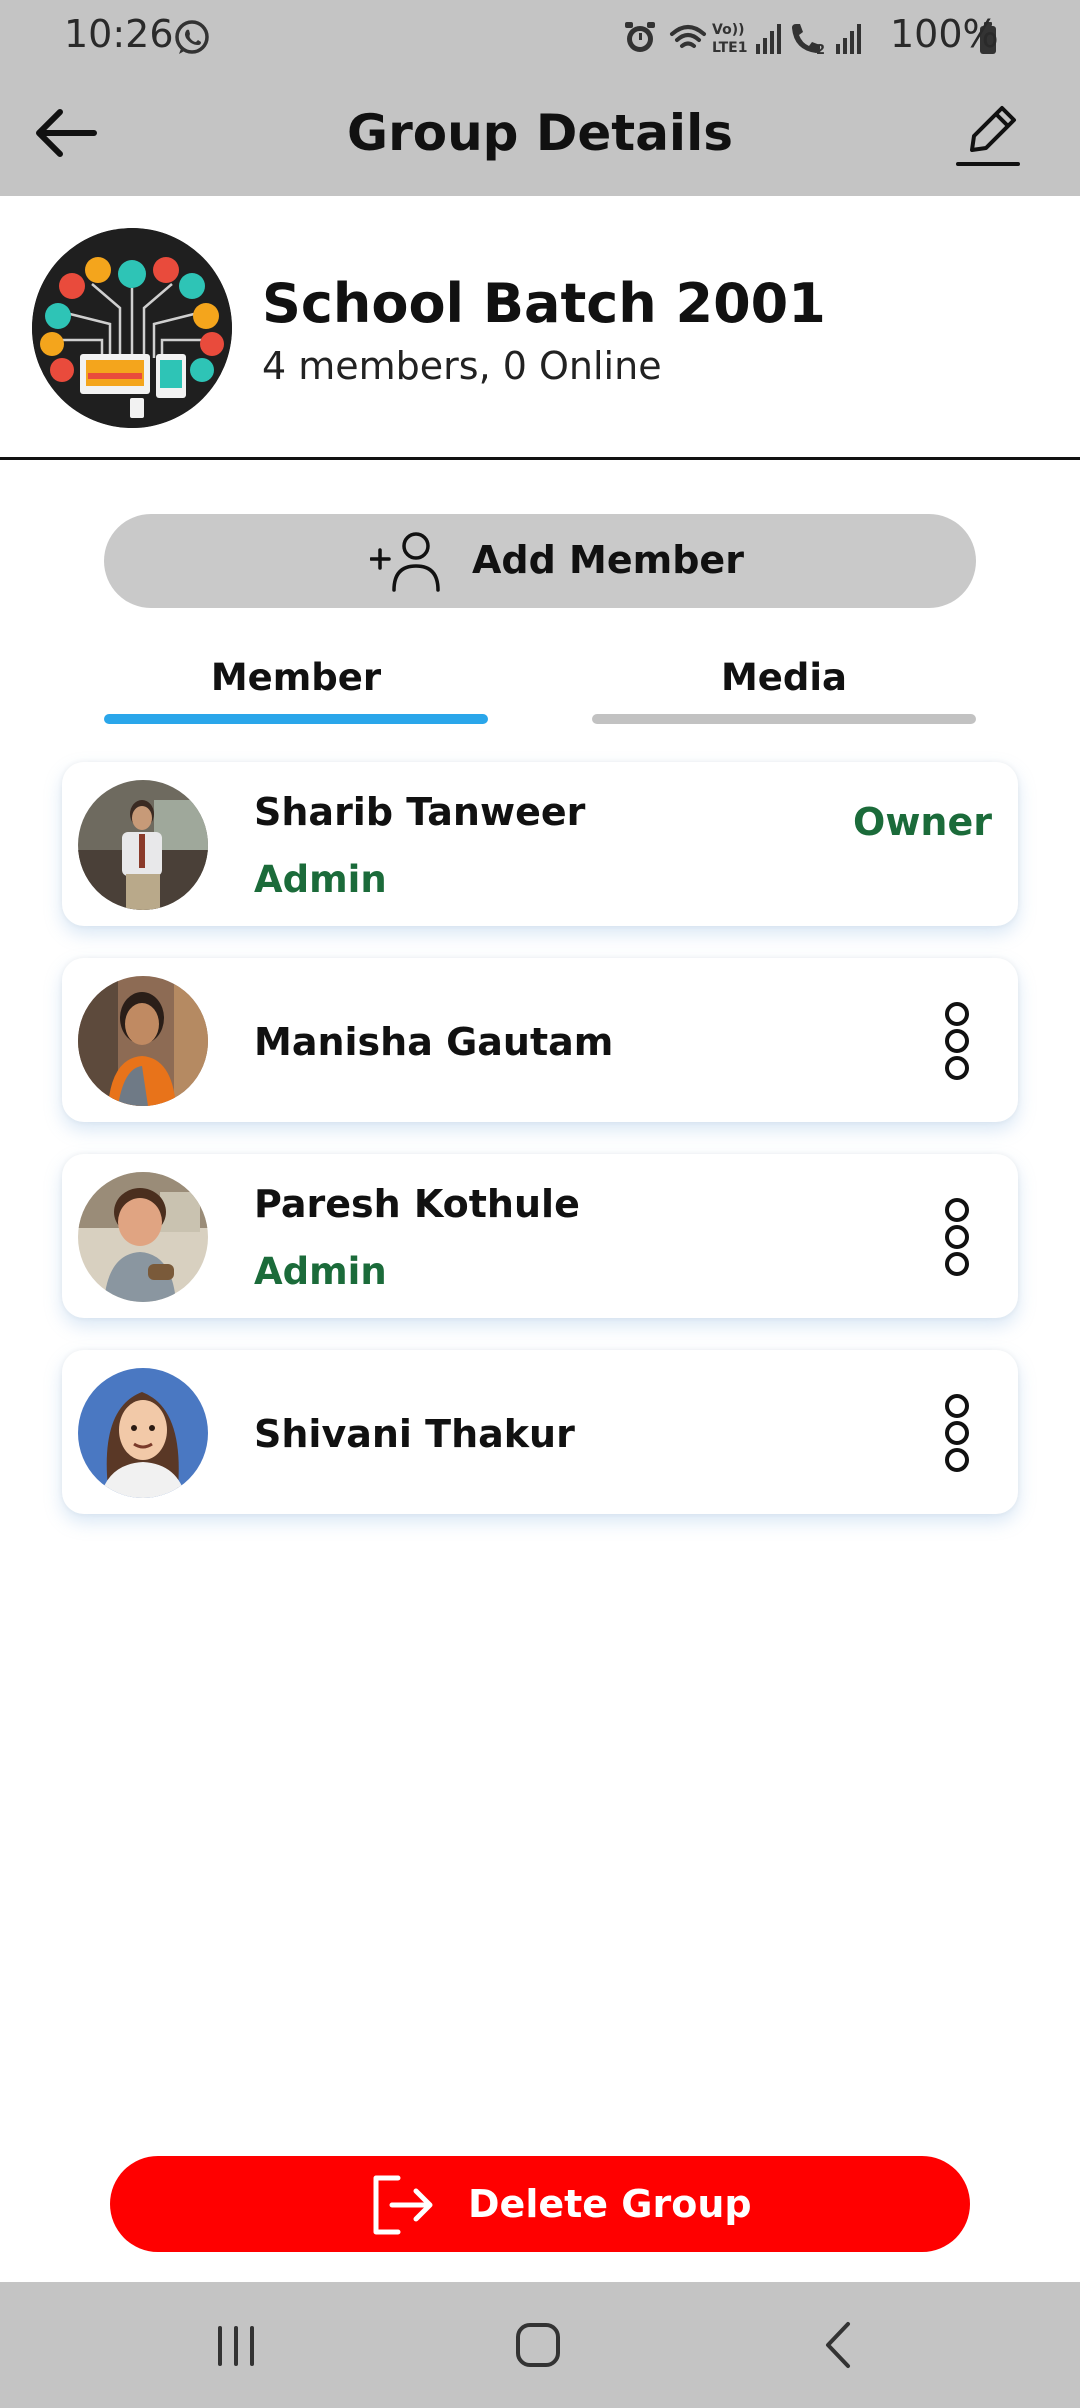 The height and width of the screenshot is (2408, 1080). What do you see at coordinates (420, 812) in the screenshot?
I see `member-name: Sharib Tanweer` at bounding box center [420, 812].